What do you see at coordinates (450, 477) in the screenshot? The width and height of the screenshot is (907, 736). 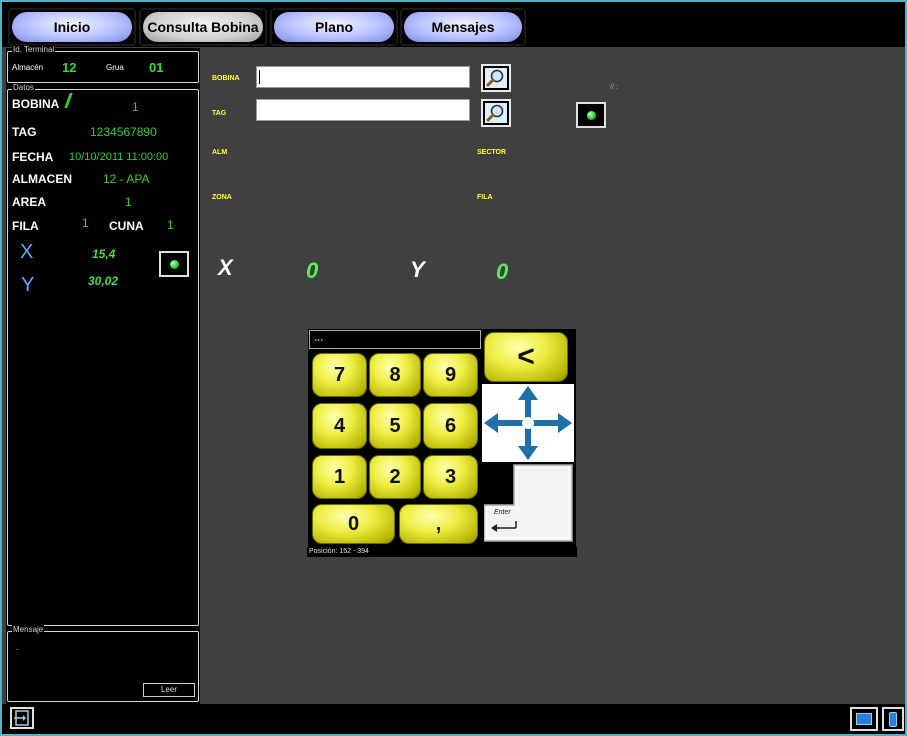 I see `key-3: 3` at bounding box center [450, 477].